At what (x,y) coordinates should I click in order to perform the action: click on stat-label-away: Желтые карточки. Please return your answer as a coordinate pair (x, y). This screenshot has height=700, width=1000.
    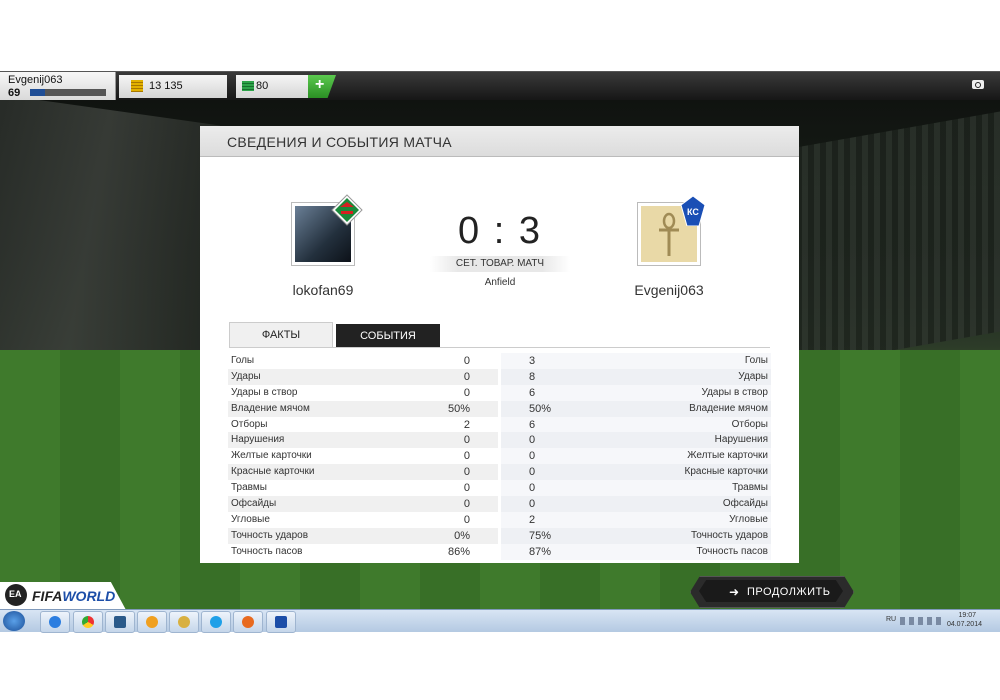
    Looking at the image, I should click on (727, 456).